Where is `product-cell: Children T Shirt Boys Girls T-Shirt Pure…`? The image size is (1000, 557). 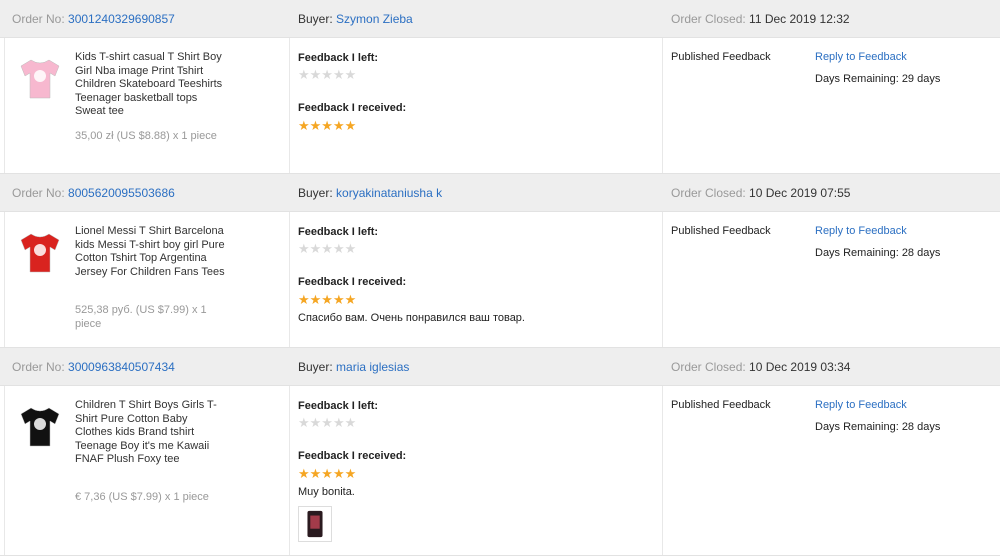 product-cell: Children T Shirt Boys Girls T-Shirt Pure… is located at coordinates (147, 470).